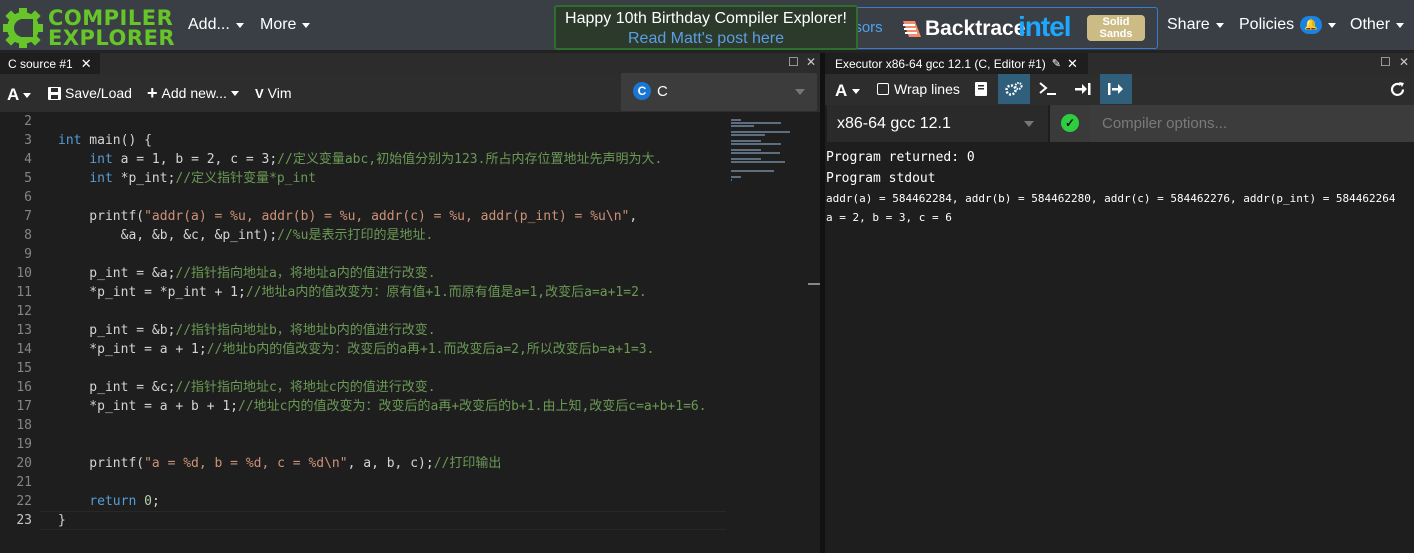 This screenshot has width=1414, height=553. What do you see at coordinates (398, 140) in the screenshot?
I see `code-line: int main() {` at bounding box center [398, 140].